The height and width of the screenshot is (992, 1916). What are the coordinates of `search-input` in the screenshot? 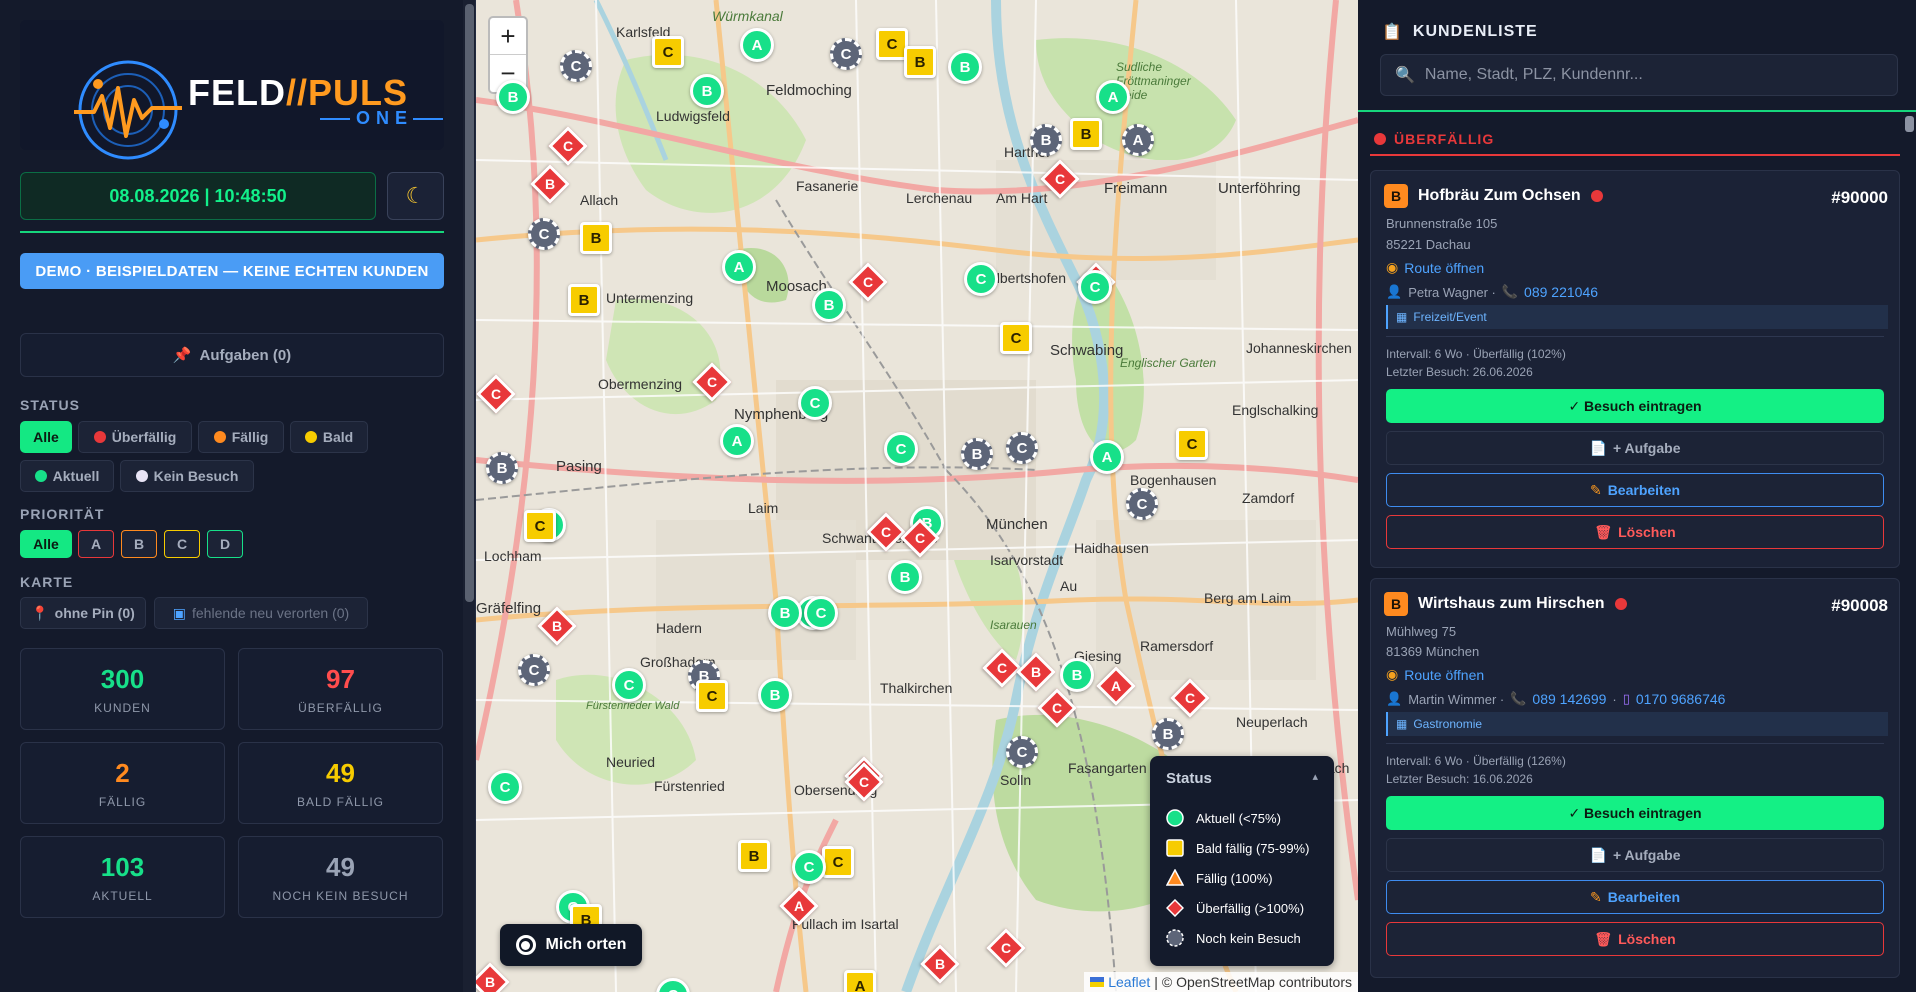 It's located at (1654, 75).